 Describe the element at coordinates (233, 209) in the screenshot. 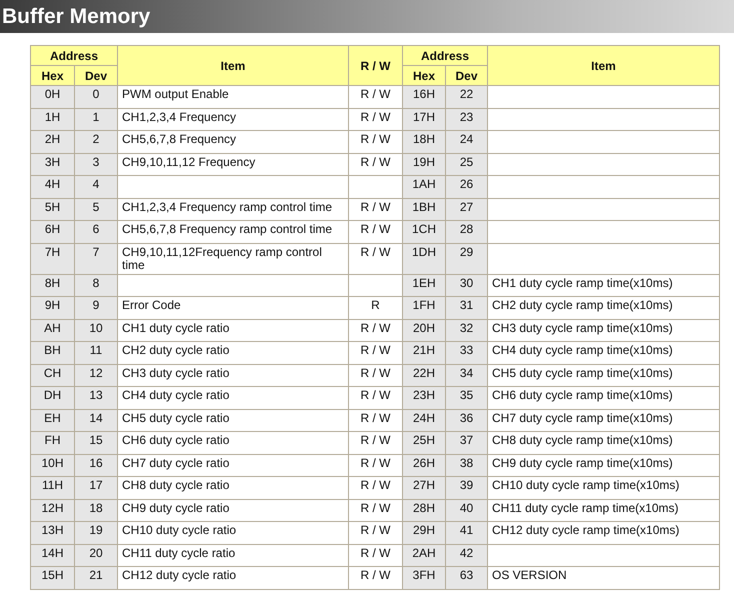

I see `table-cell: CH1,2,3,4 Frequency ramp control time` at that location.